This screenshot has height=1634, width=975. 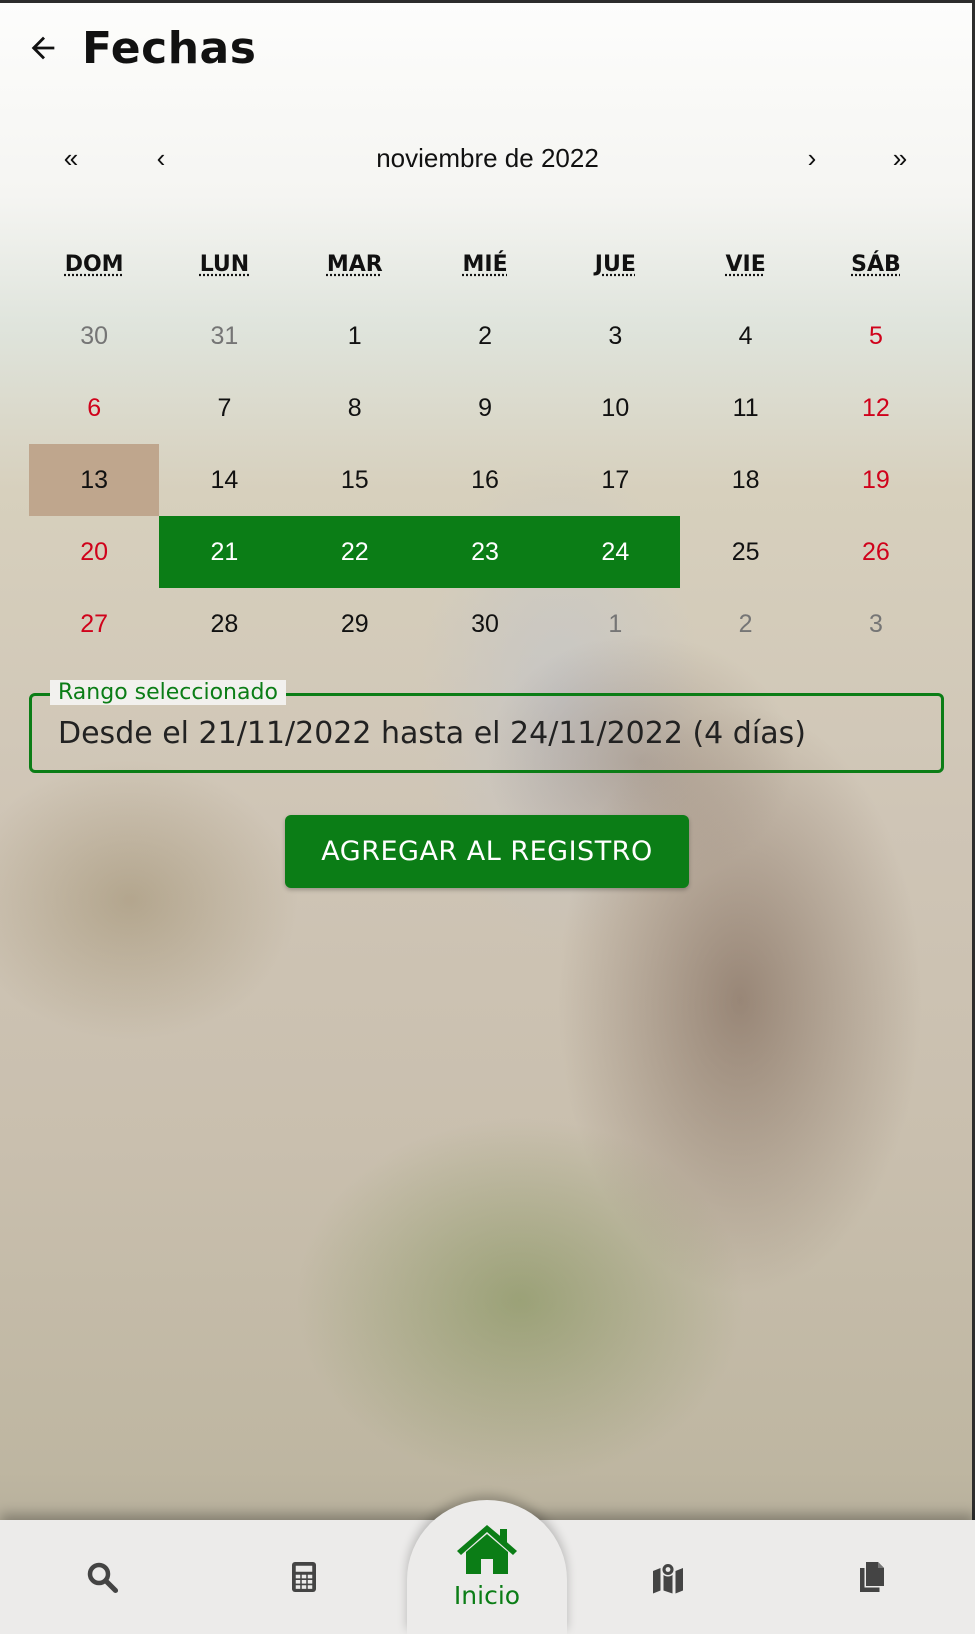 What do you see at coordinates (94, 552) in the screenshot?
I see `calendar-day: 20` at bounding box center [94, 552].